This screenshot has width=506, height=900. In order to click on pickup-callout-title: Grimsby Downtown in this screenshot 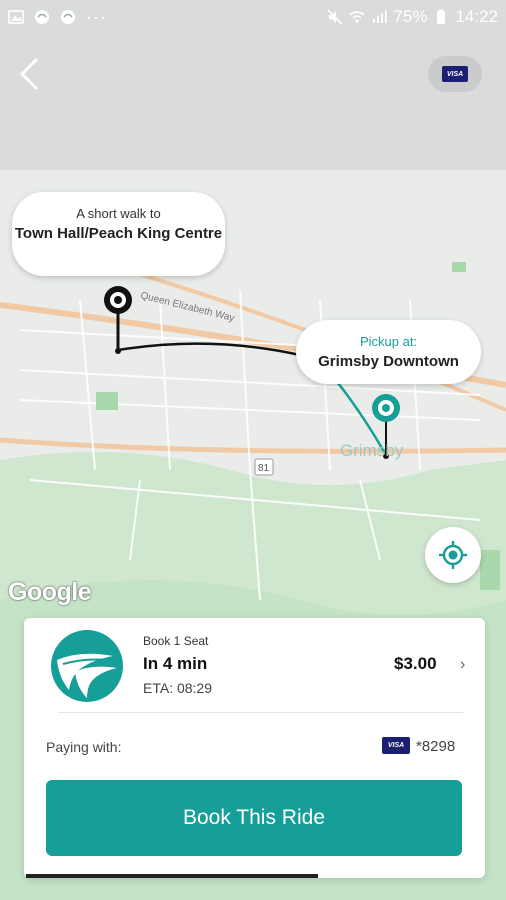, I will do `click(388, 361)`.